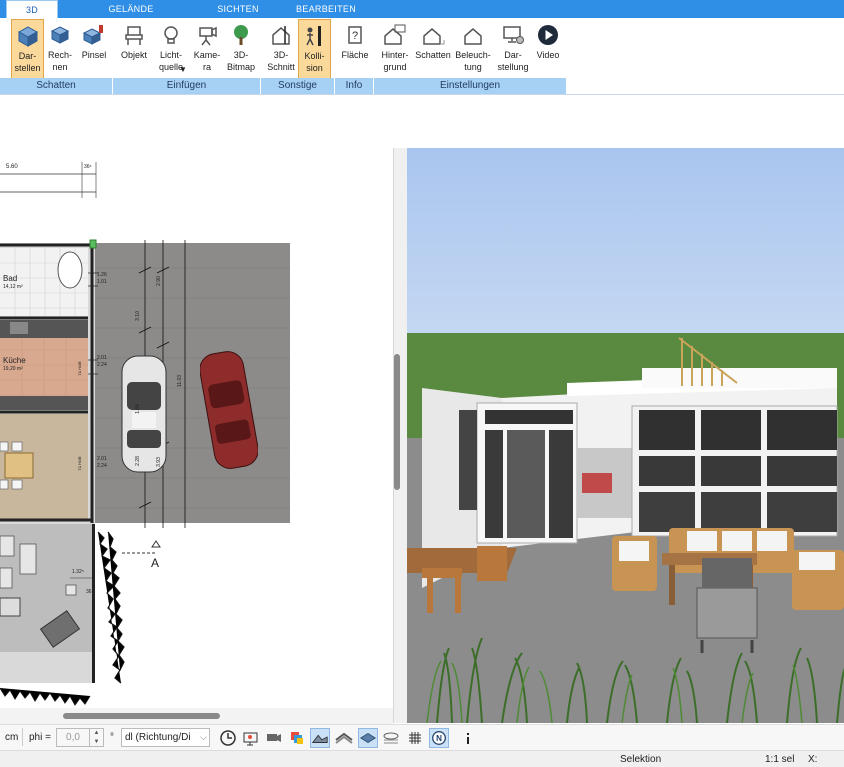 The image size is (844, 767). I want to click on monitor-settings-icon, so click(513, 35).